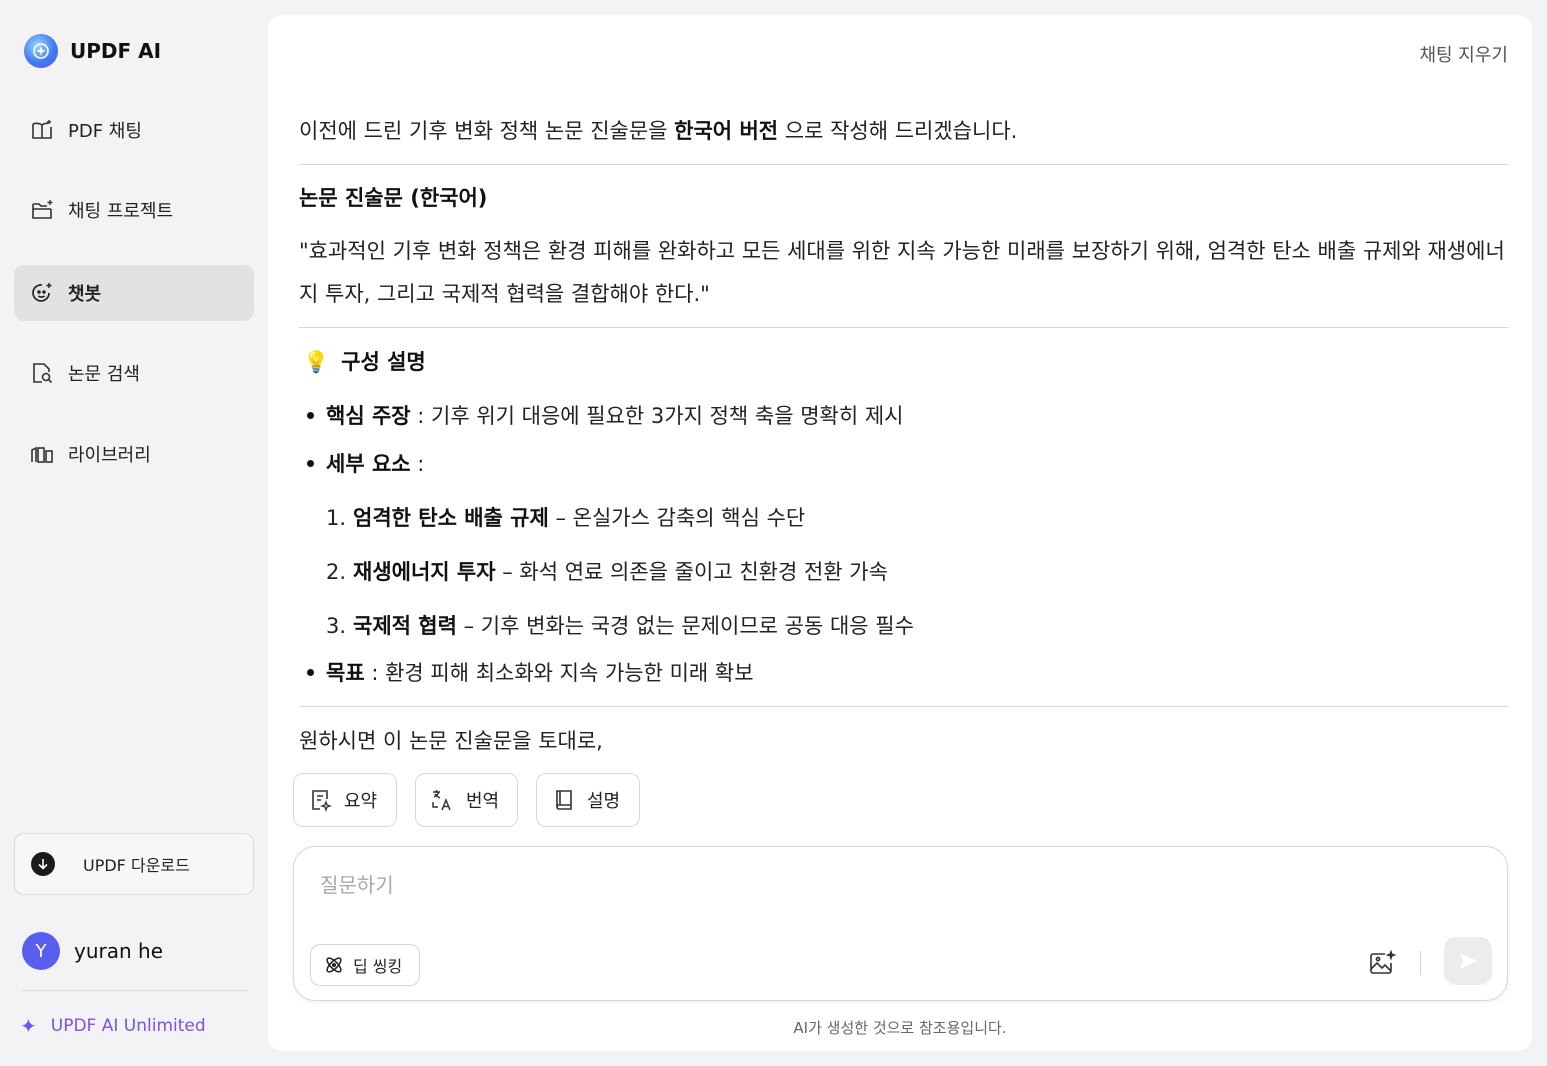 This screenshot has width=1547, height=1066. I want to click on avatar: Y, so click(41, 951).